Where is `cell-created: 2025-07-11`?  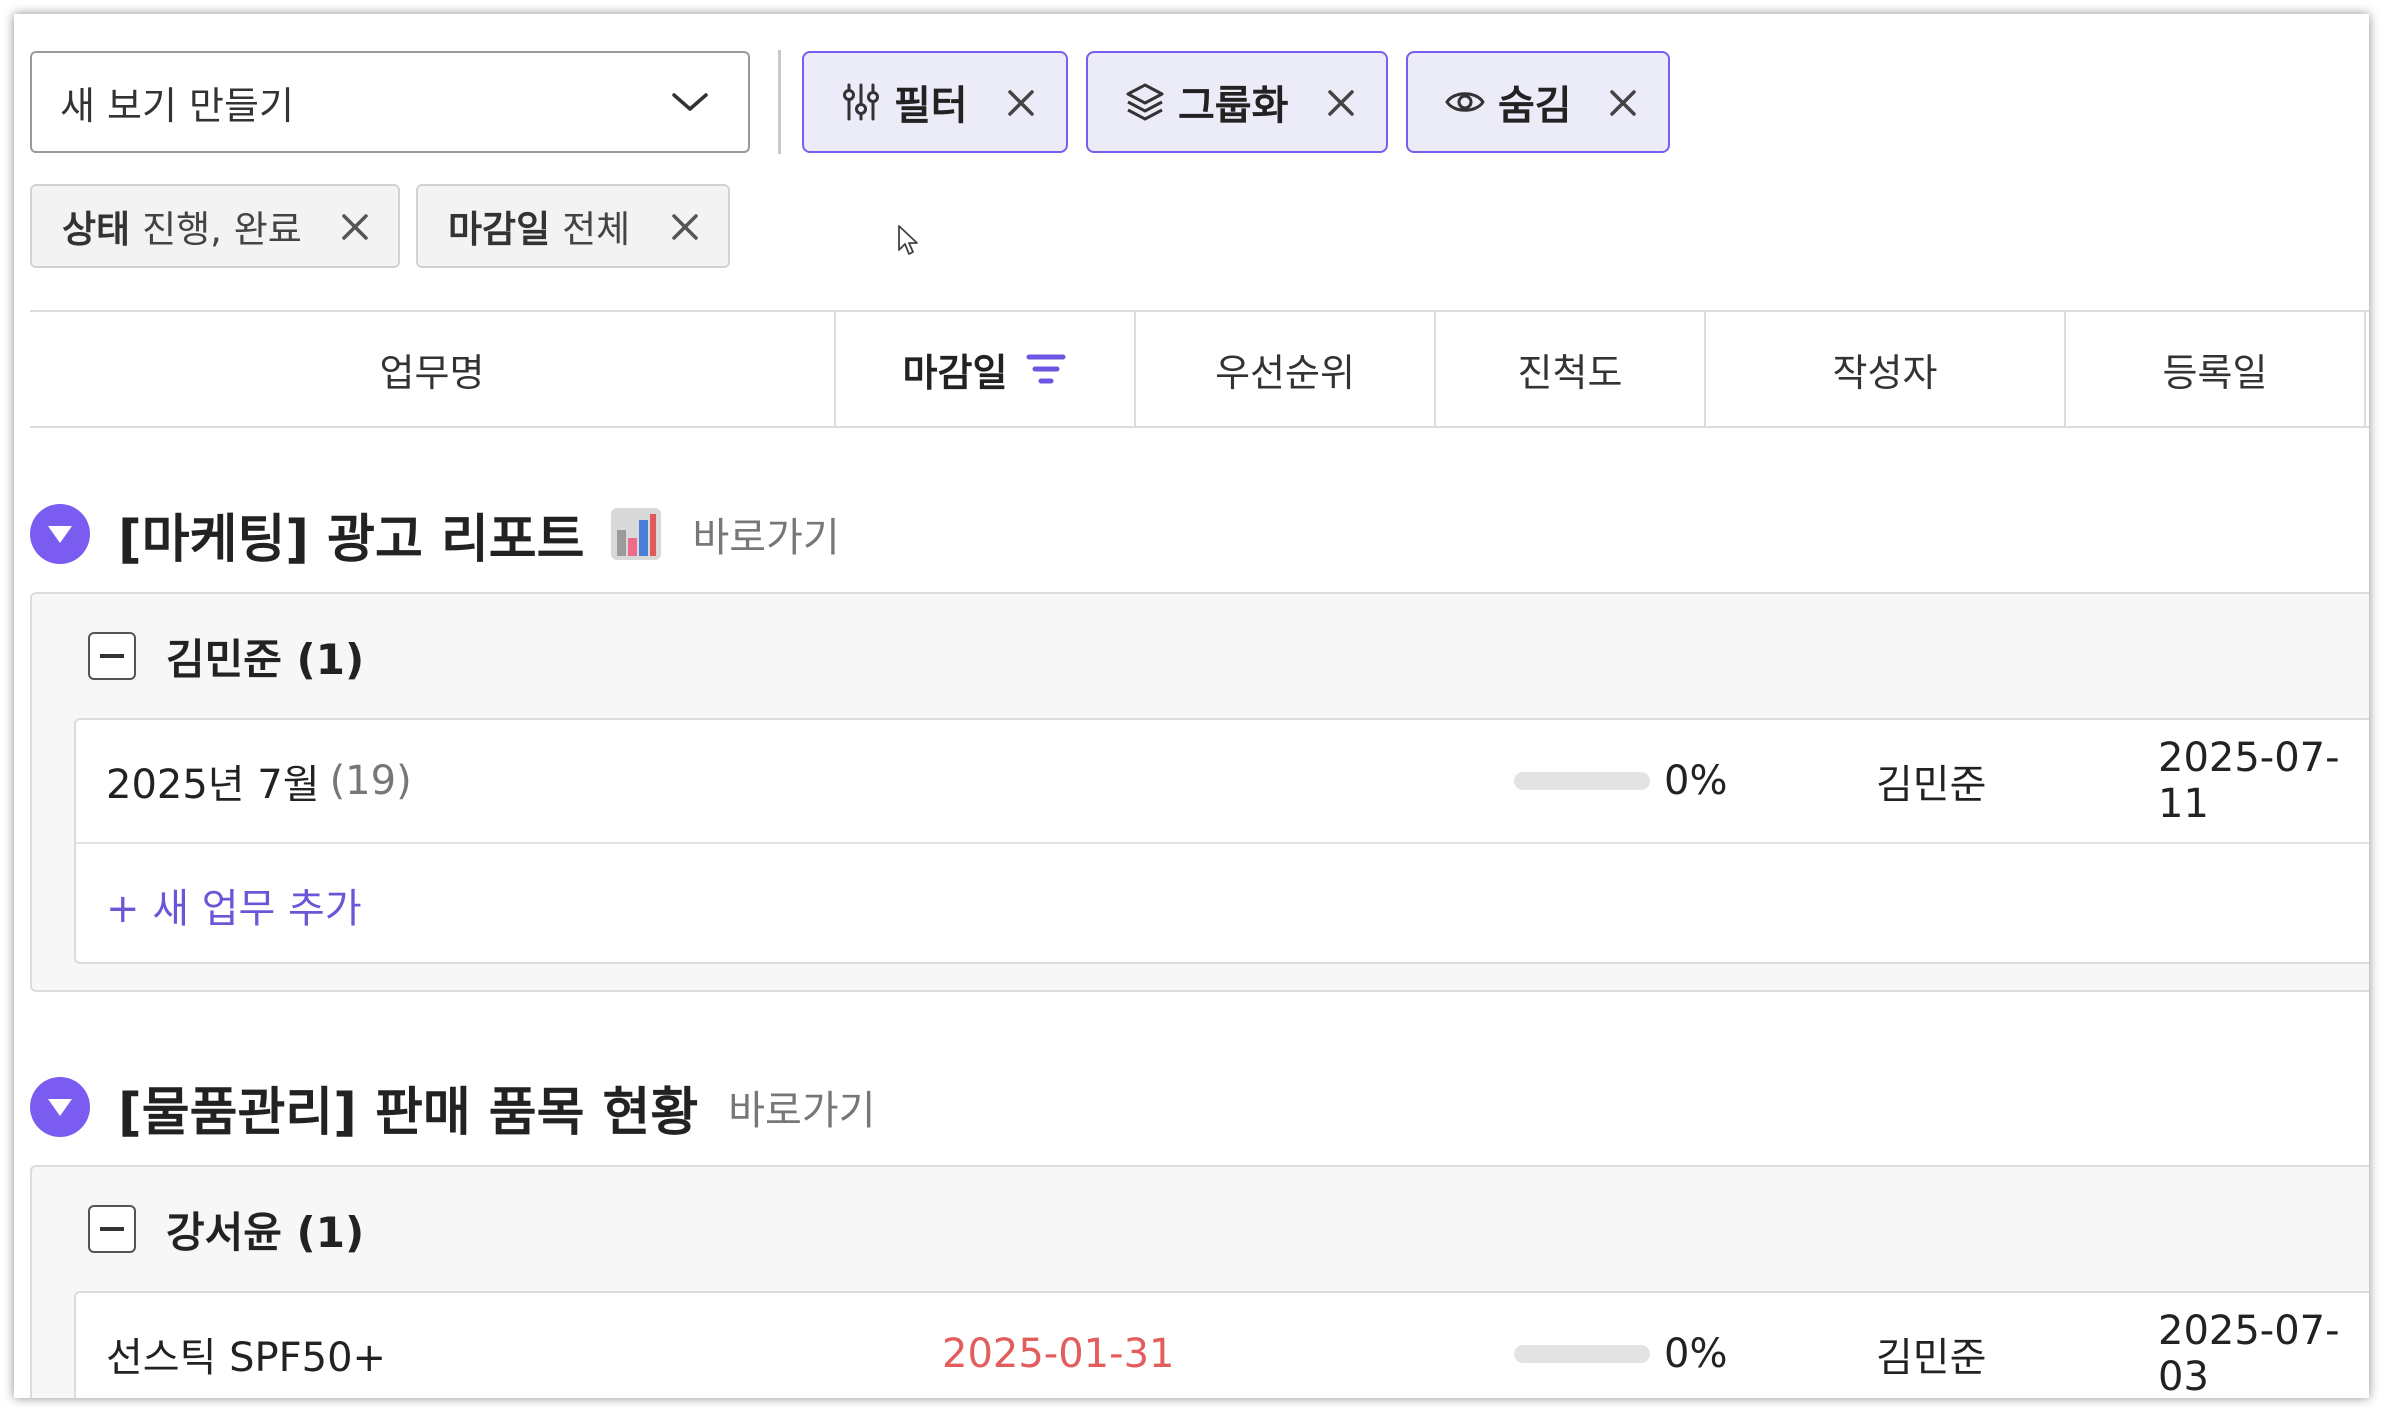 cell-created: 2025-07-11 is located at coordinates (2263, 781).